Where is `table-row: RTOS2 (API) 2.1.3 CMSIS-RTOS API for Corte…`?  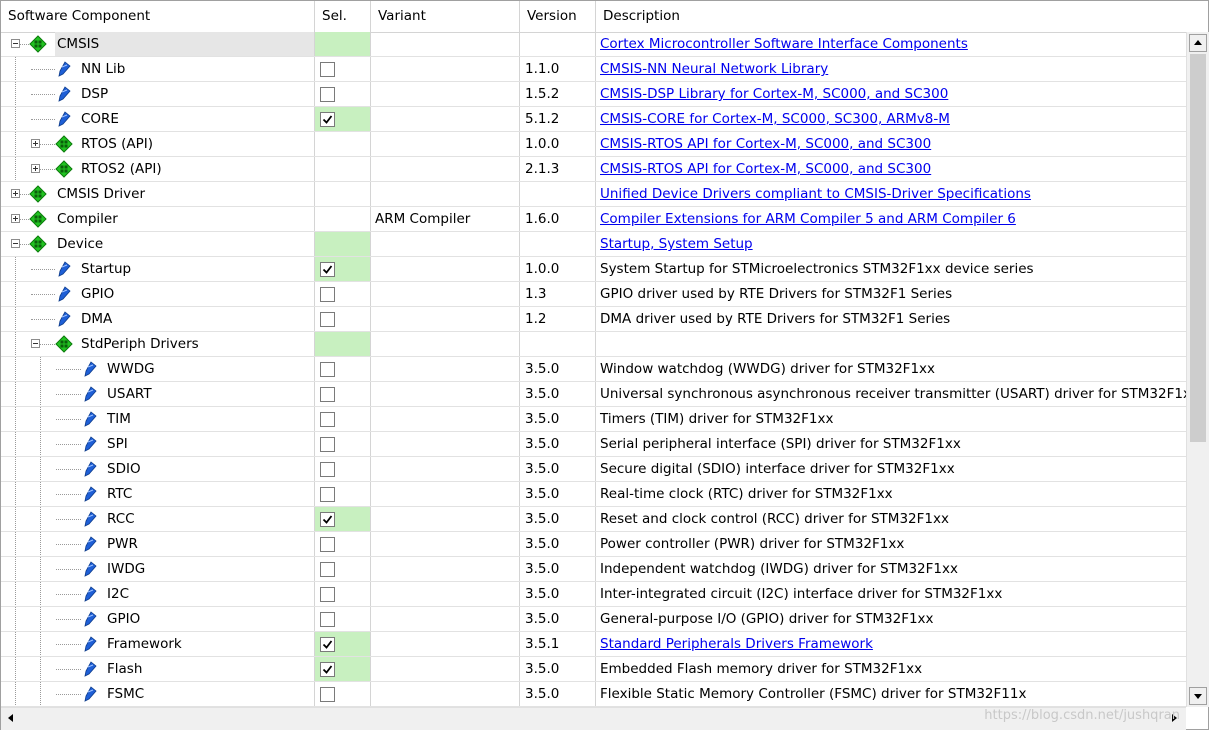
table-row: RTOS2 (API) 2.1.3 CMSIS-RTOS API for Corte… is located at coordinates (593, 169).